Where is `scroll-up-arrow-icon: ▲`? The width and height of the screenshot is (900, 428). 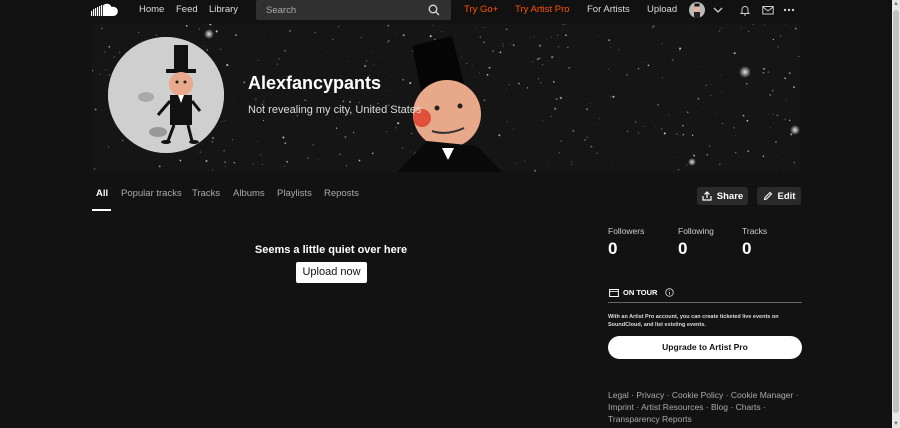
scroll-up-arrow-icon: ▲ is located at coordinates (896, 4).